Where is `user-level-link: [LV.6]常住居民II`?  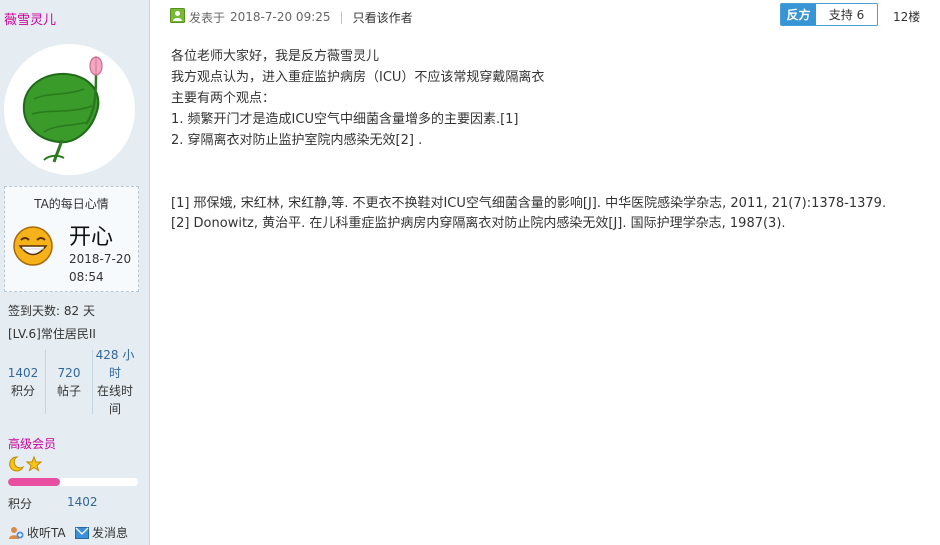 user-level-link: [LV.6]常住居民II is located at coordinates (52, 333).